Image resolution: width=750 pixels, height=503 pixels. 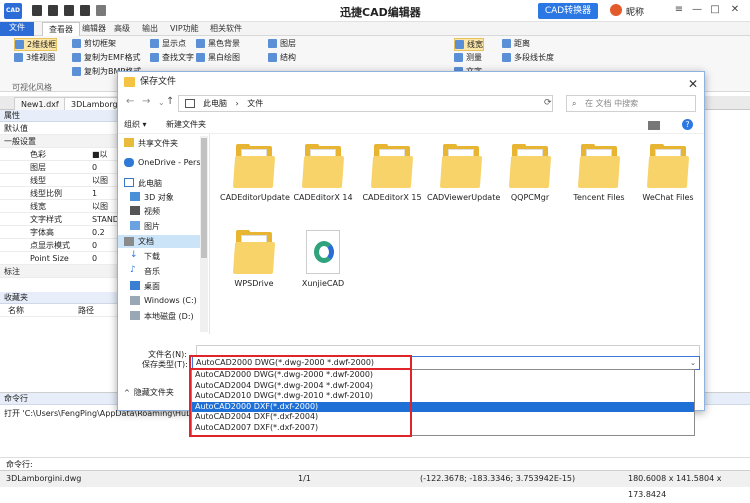 I want to click on copy-emf-button: 复制为EMF格式, so click(x=106, y=57).